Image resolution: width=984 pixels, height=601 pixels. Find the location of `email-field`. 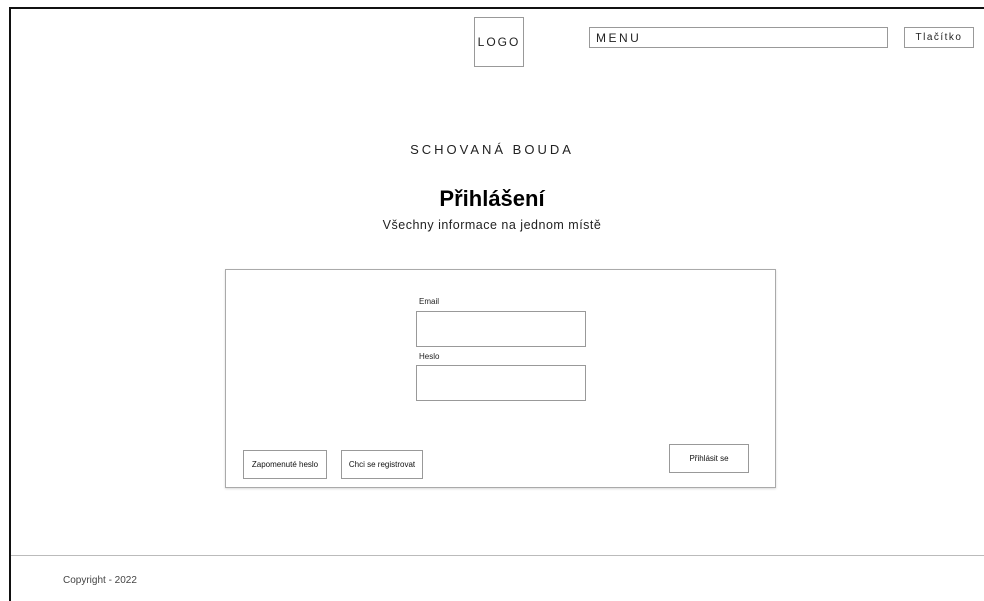

email-field is located at coordinates (501, 329).